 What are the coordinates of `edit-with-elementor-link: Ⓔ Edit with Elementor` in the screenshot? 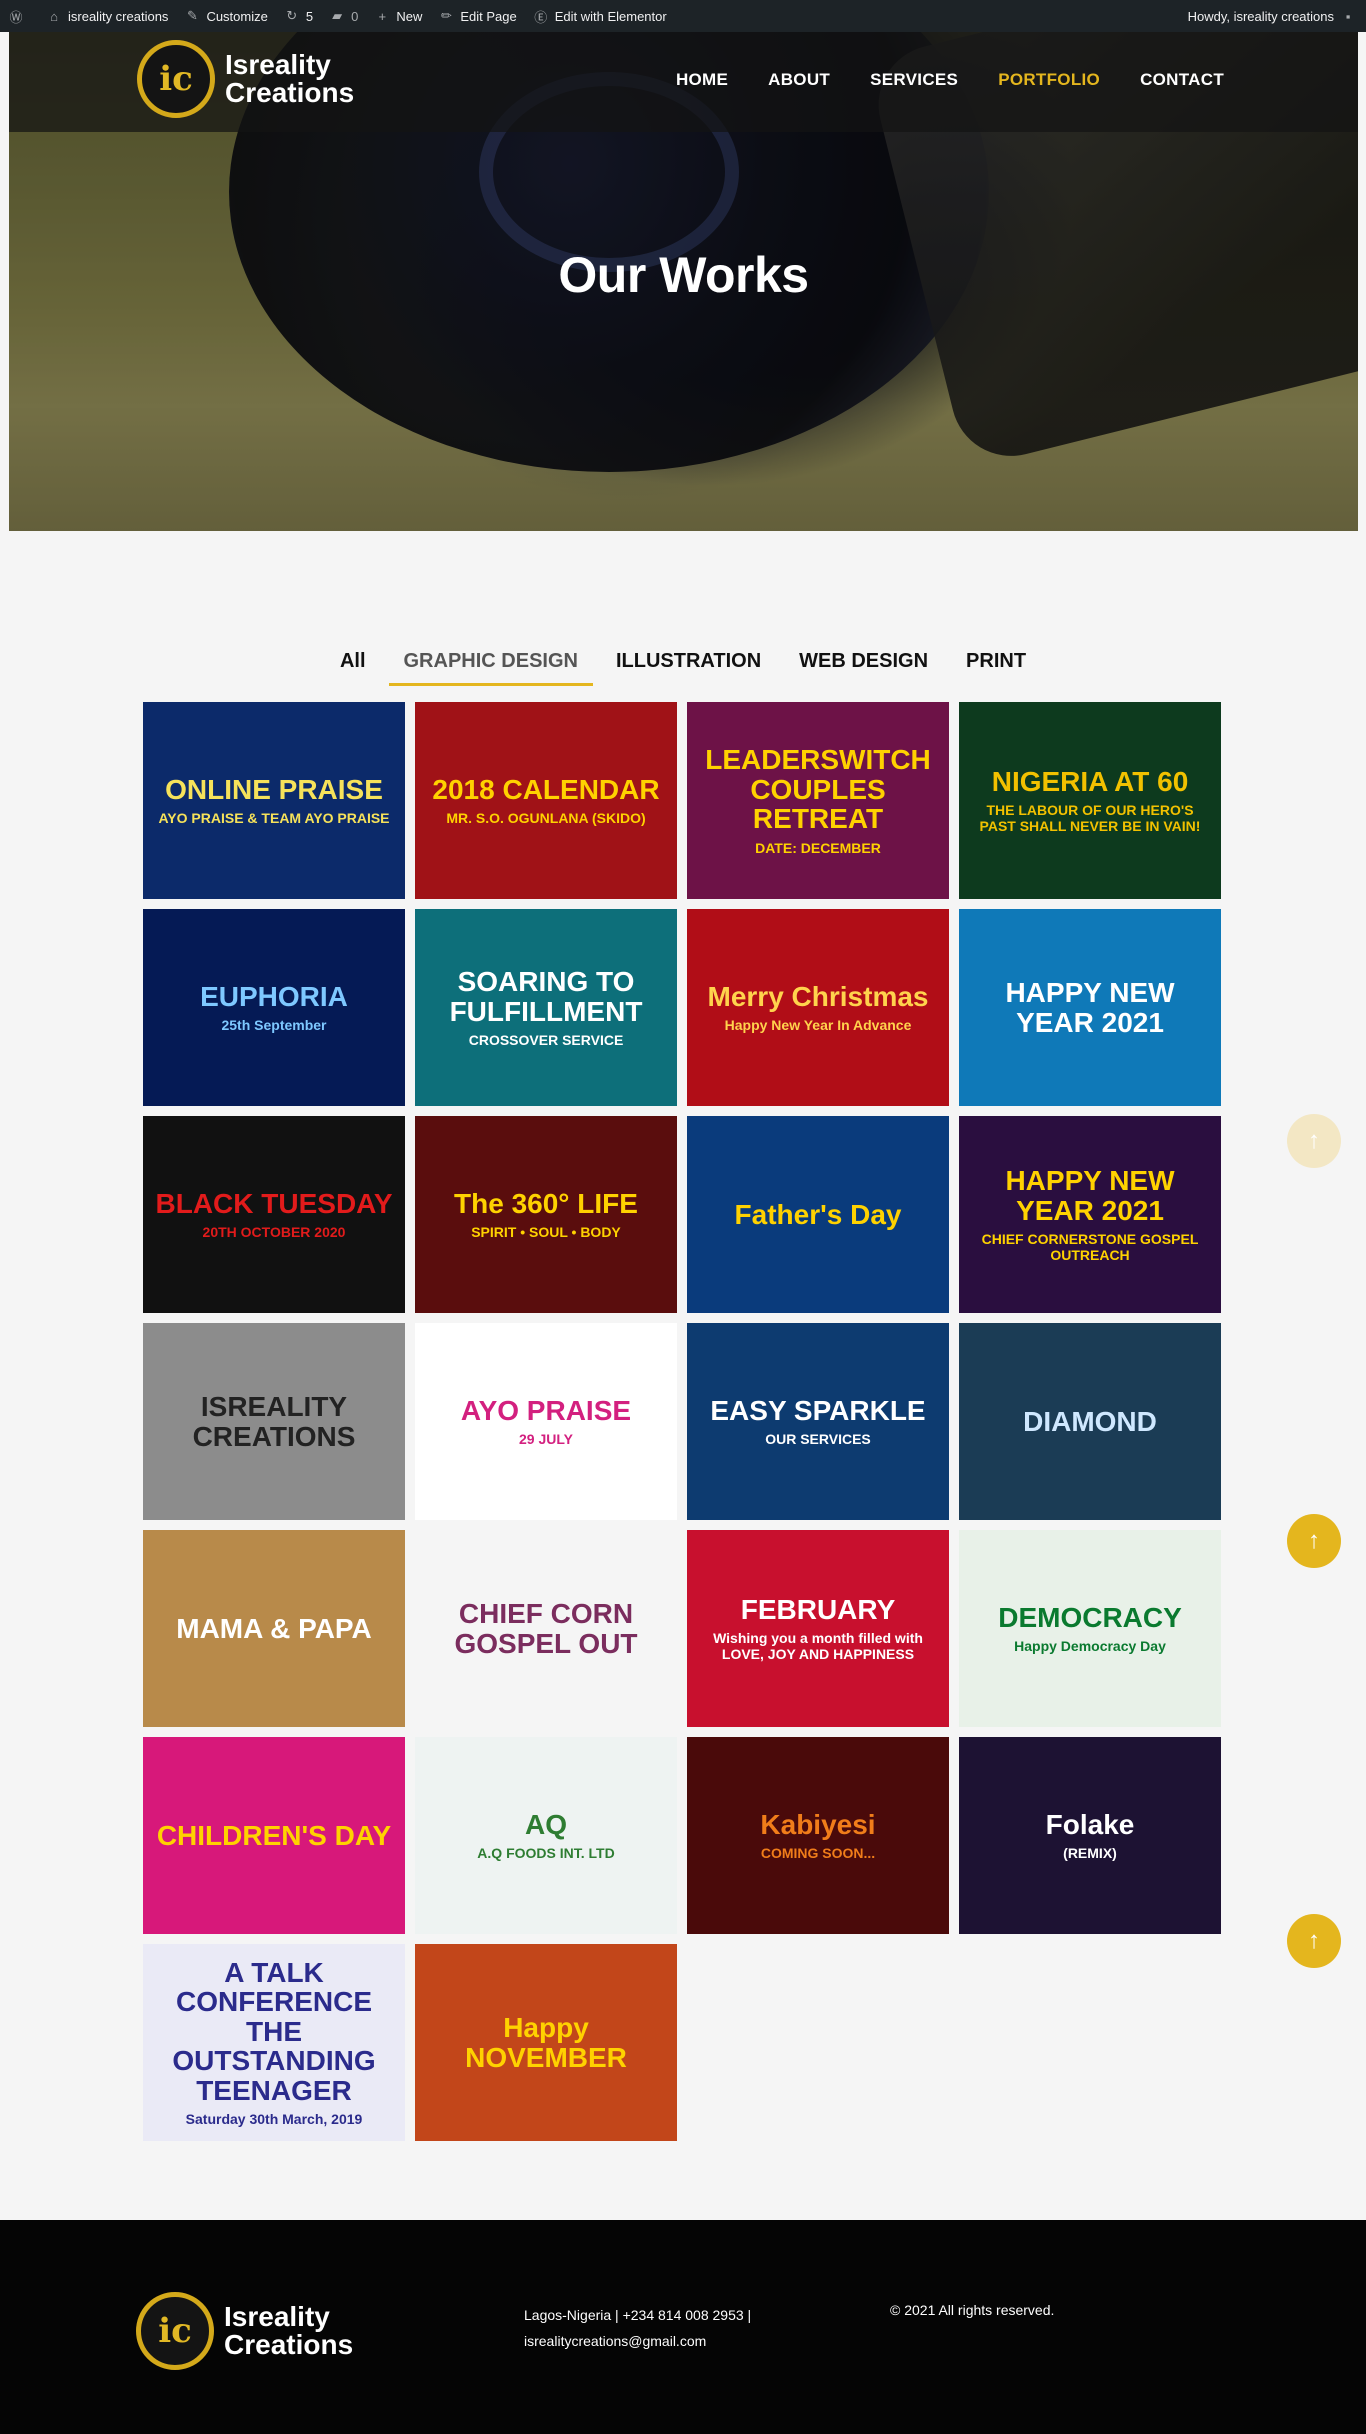 It's located at (600, 16).